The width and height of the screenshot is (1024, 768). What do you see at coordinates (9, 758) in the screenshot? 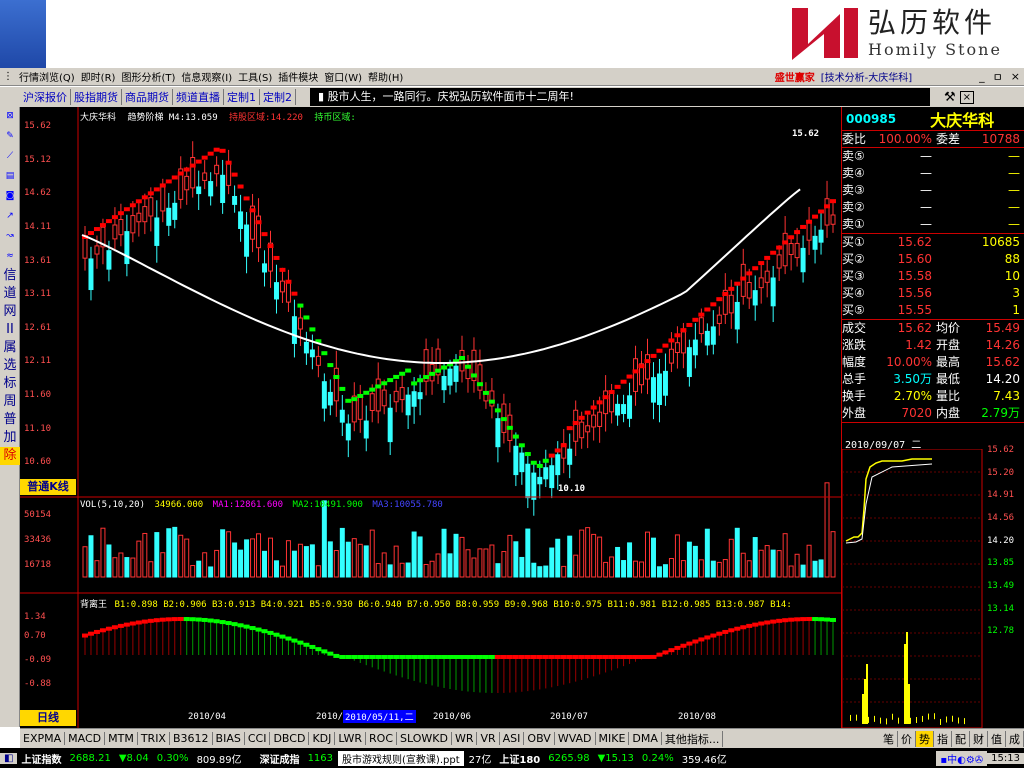
I see `start-icon: ◧` at bounding box center [9, 758].